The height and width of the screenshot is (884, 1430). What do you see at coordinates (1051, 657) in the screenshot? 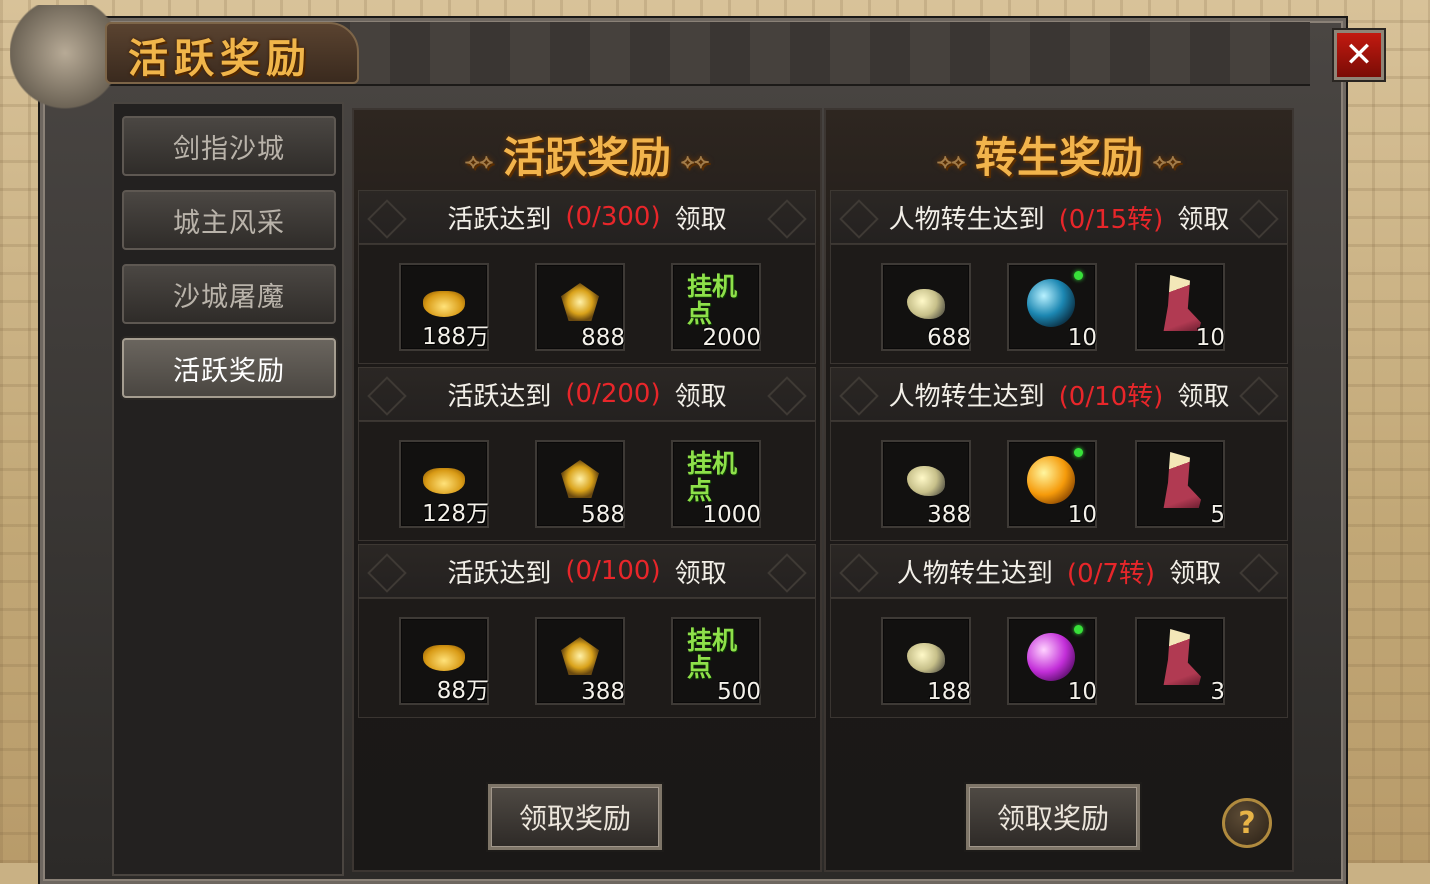
I see `purple-orb-icon` at bounding box center [1051, 657].